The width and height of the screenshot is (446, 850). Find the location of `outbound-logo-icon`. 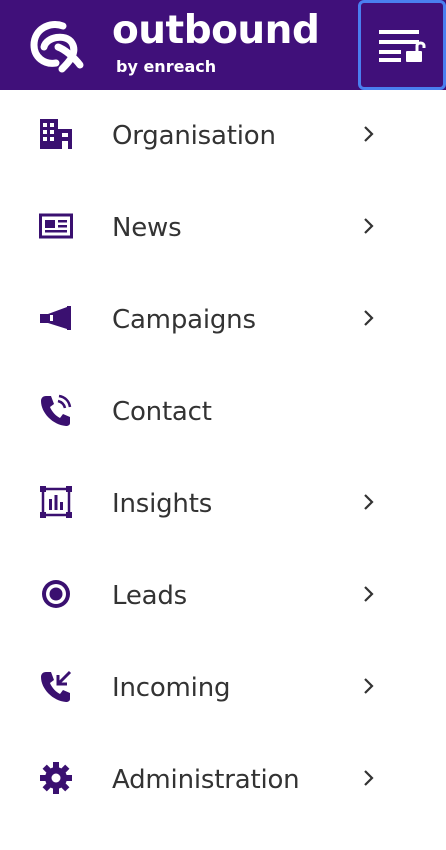

outbound-logo-icon is located at coordinates (57, 47).